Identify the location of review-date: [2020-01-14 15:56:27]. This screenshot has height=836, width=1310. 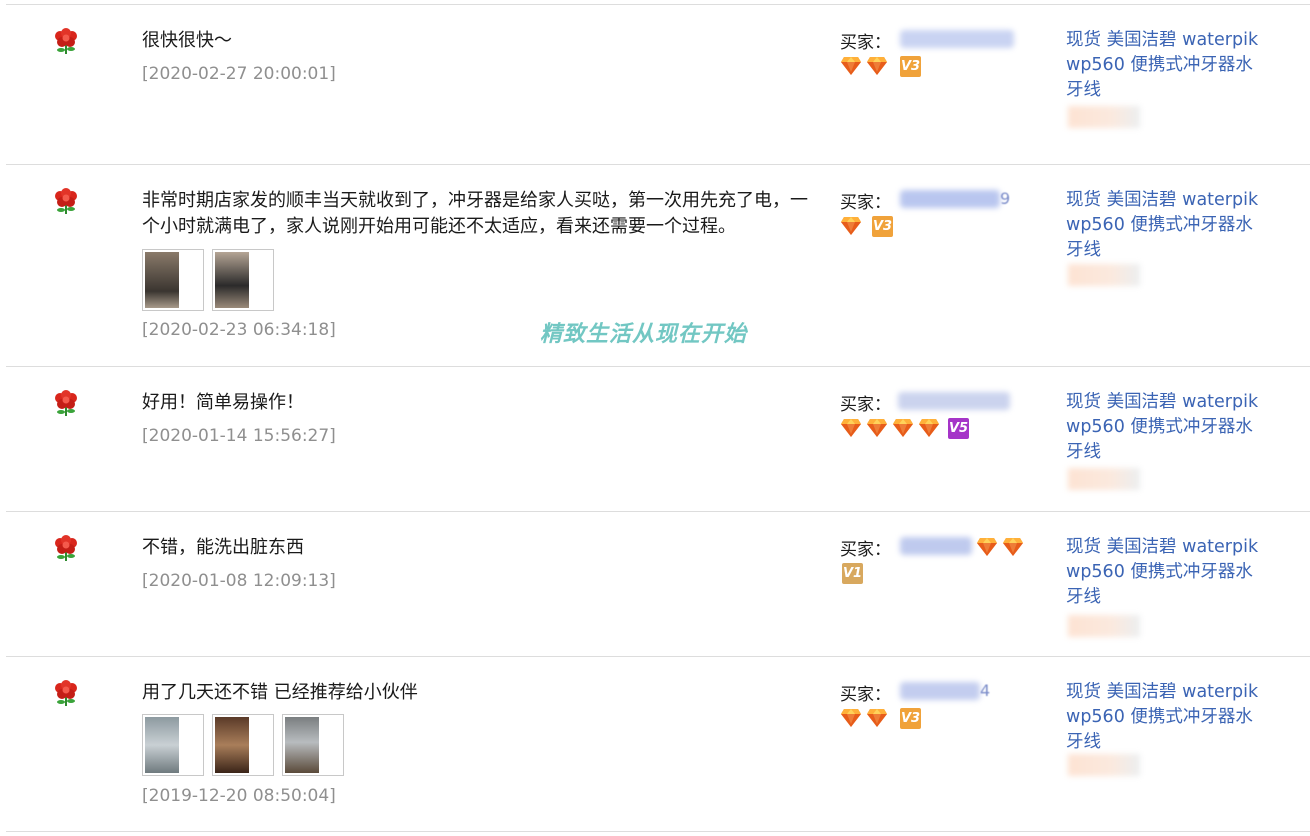
(239, 436).